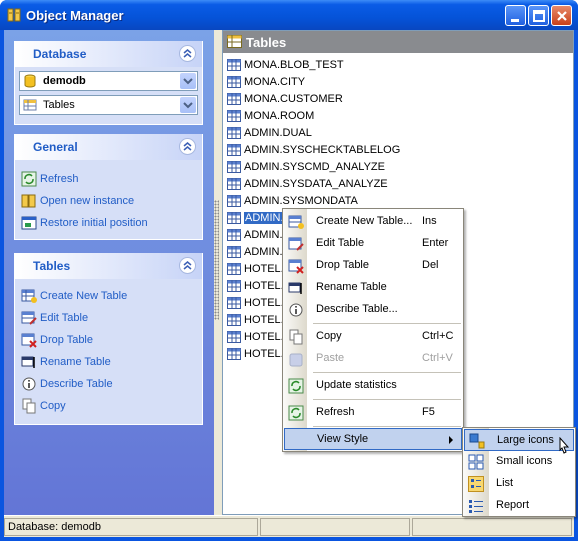  I want to click on table-row: MONA.CUSTOMER, so click(285, 98).